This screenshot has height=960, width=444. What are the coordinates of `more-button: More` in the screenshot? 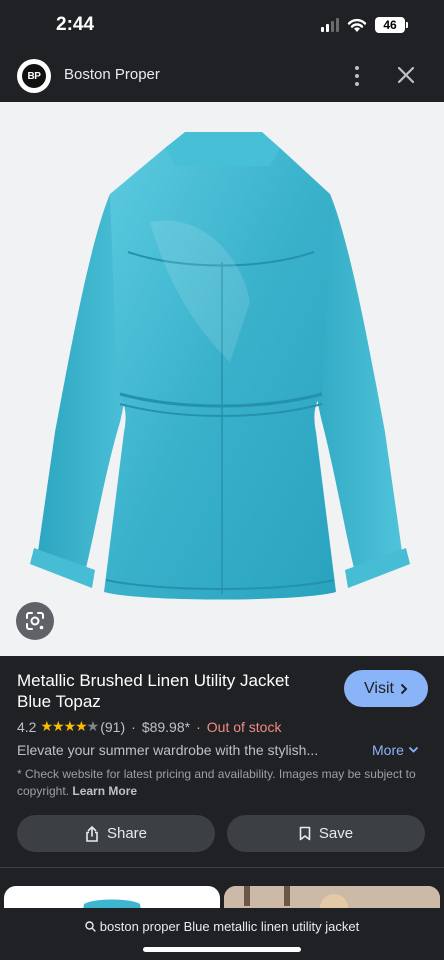 It's located at (395, 750).